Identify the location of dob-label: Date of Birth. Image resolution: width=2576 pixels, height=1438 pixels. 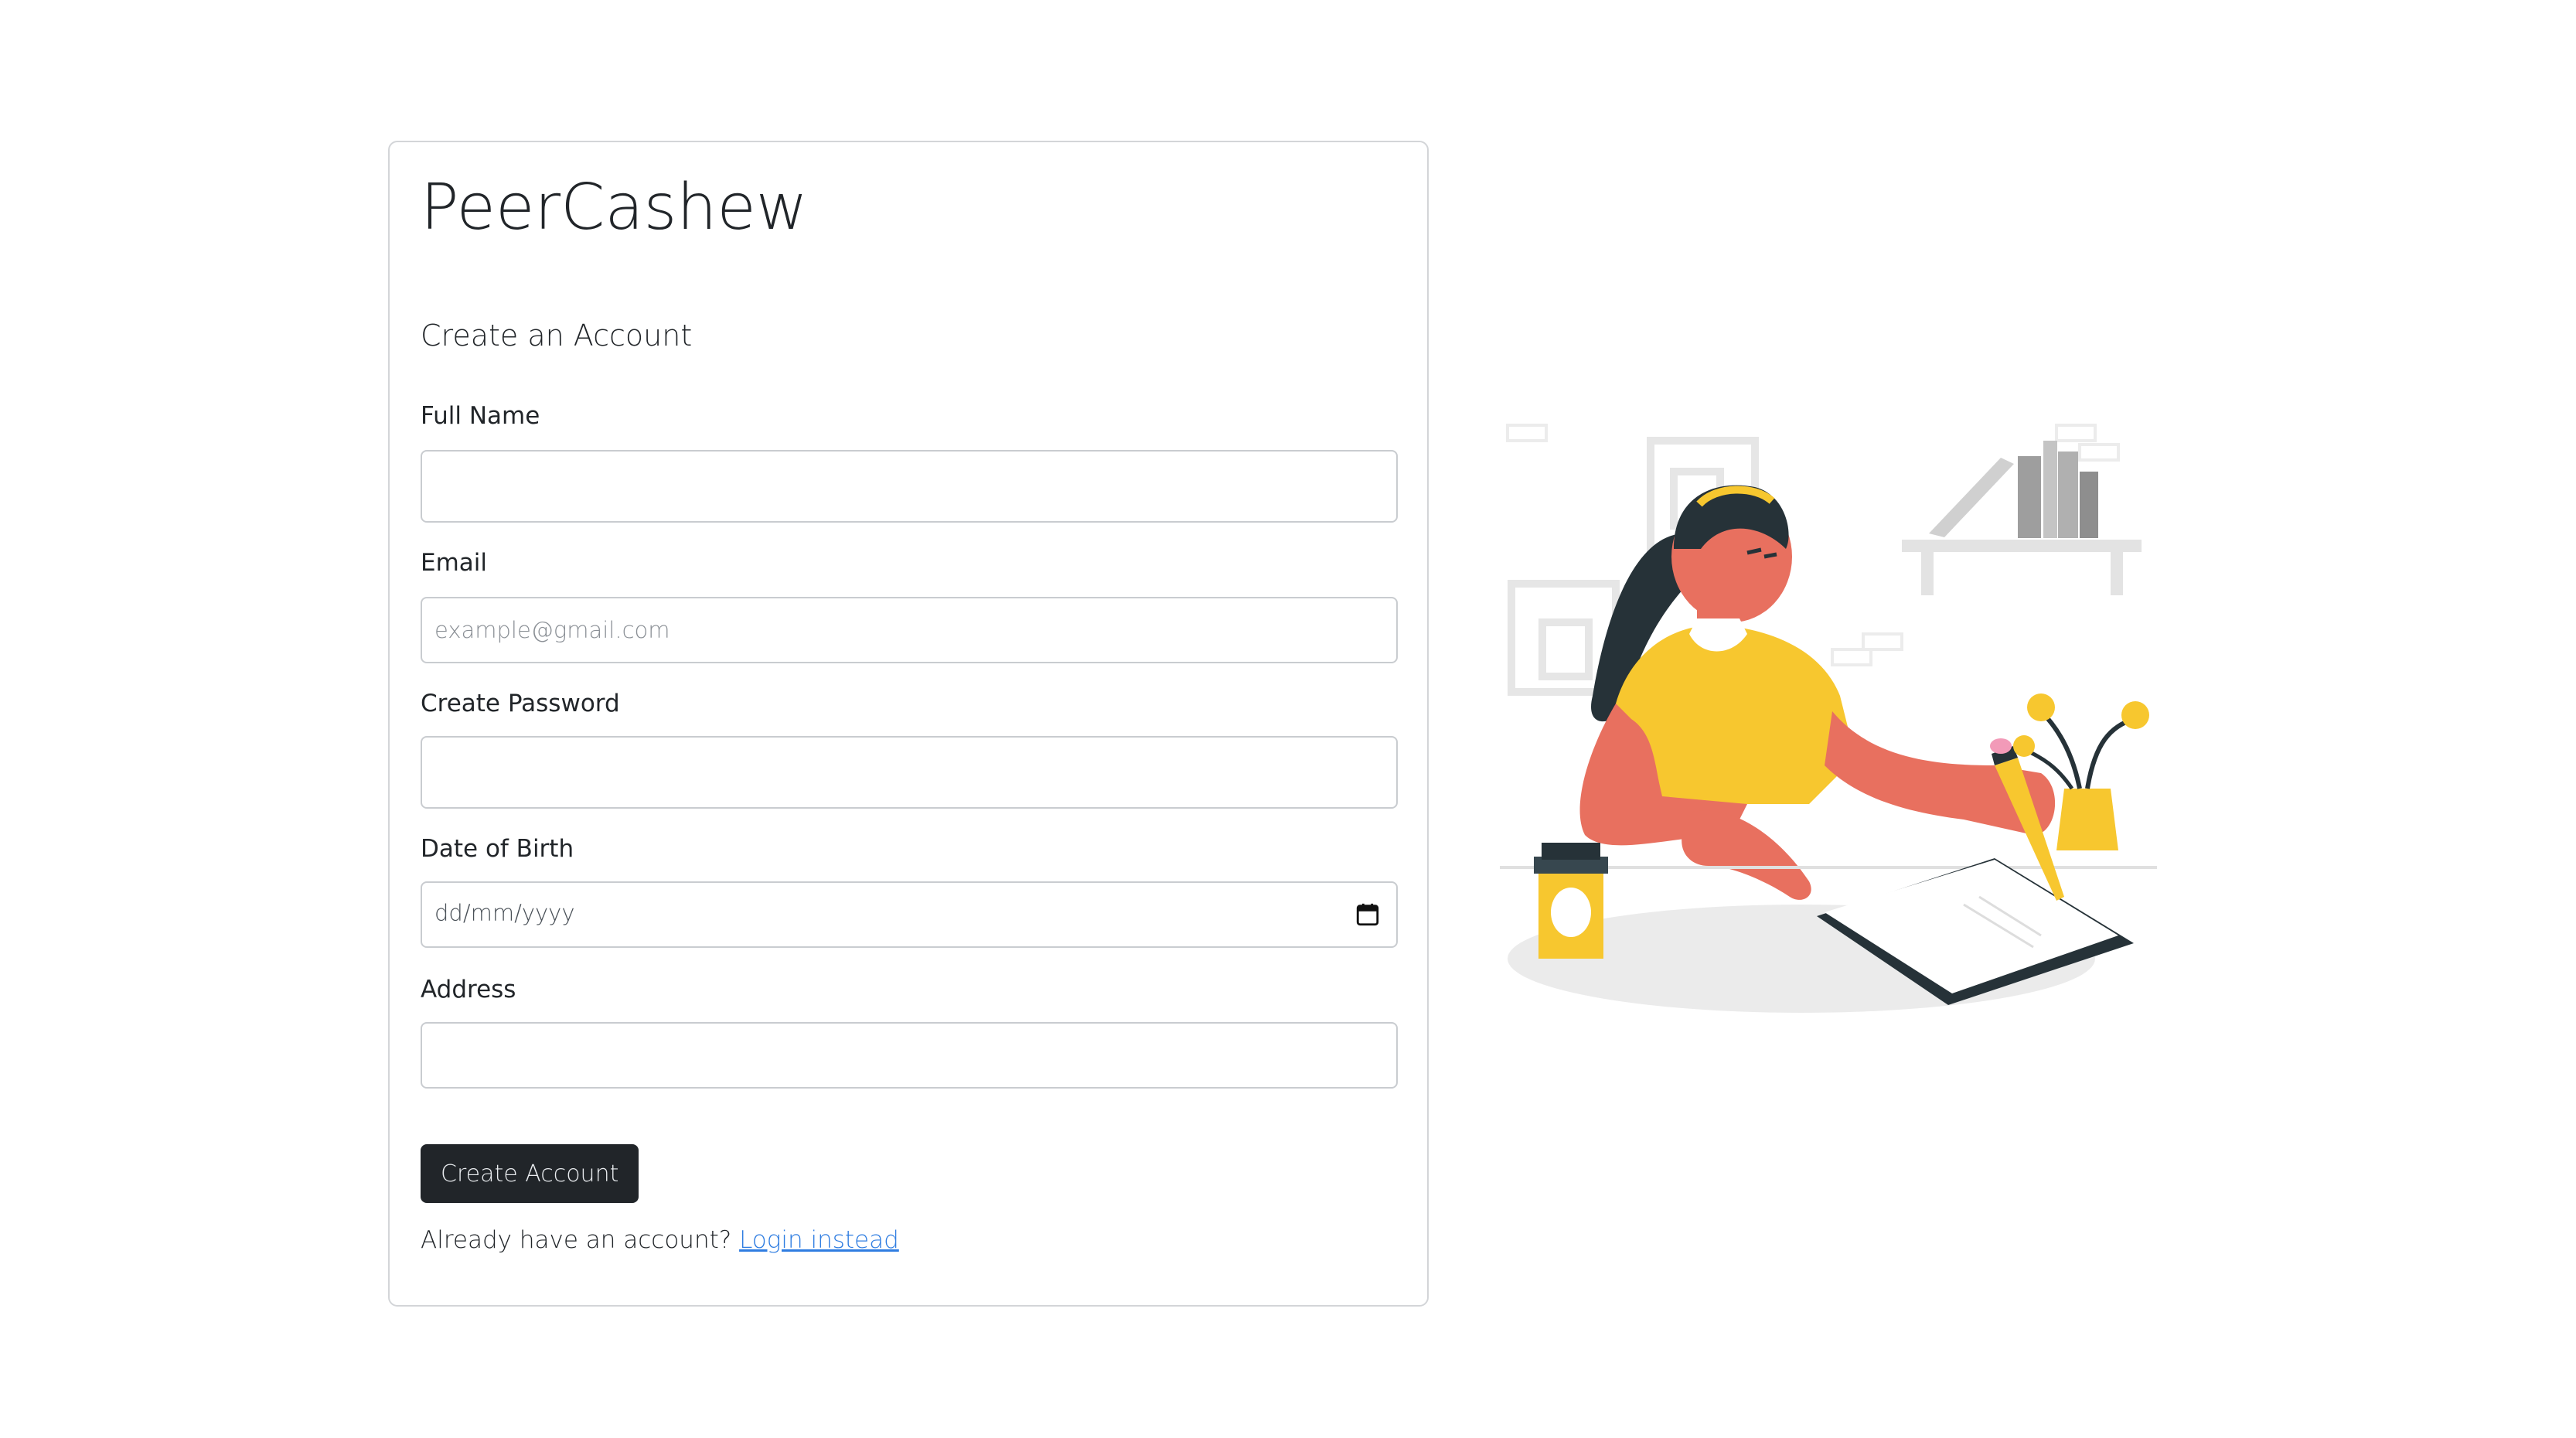
(497, 849).